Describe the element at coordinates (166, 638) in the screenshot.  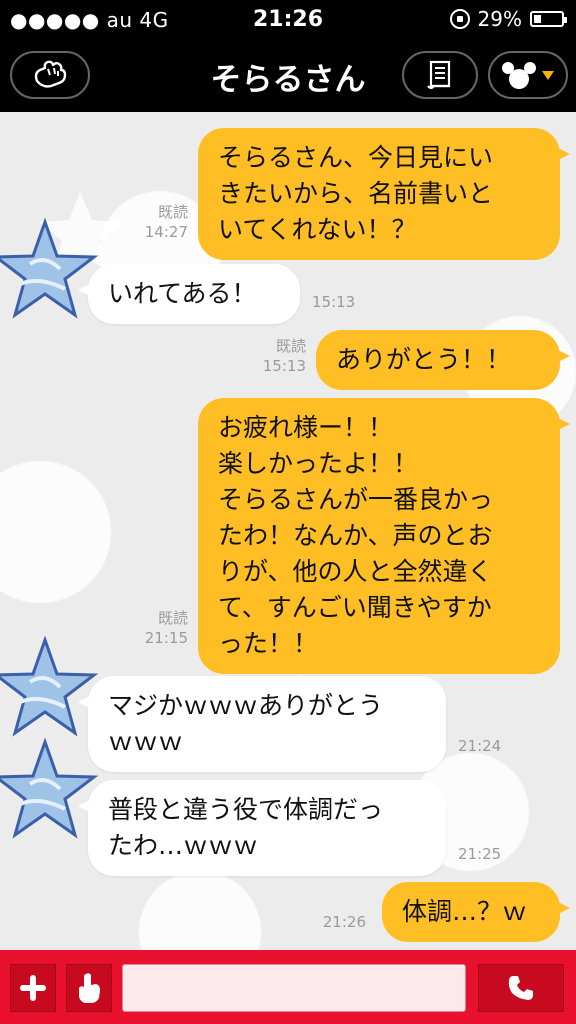
I see `message-time: 21:15` at that location.